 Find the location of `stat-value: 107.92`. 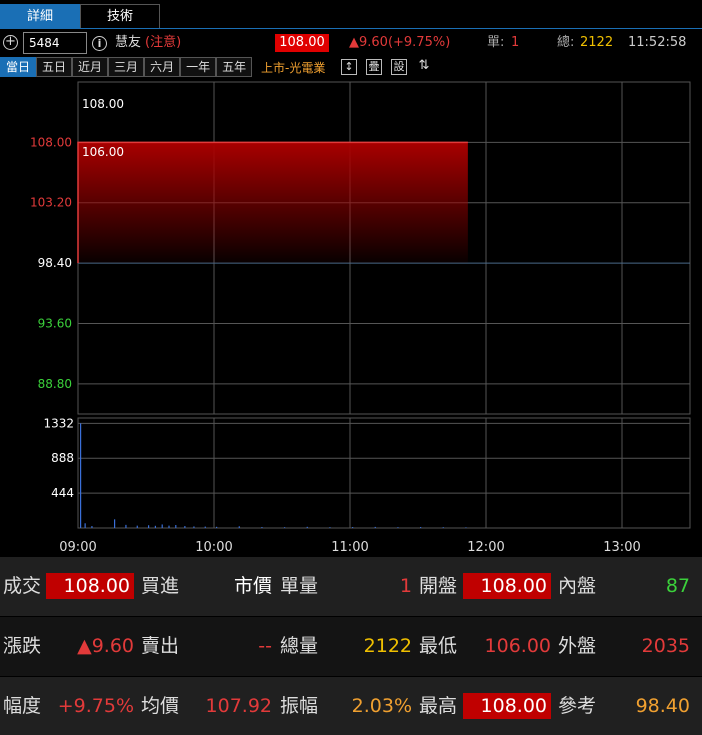

stat-value: 107.92 is located at coordinates (238, 706).